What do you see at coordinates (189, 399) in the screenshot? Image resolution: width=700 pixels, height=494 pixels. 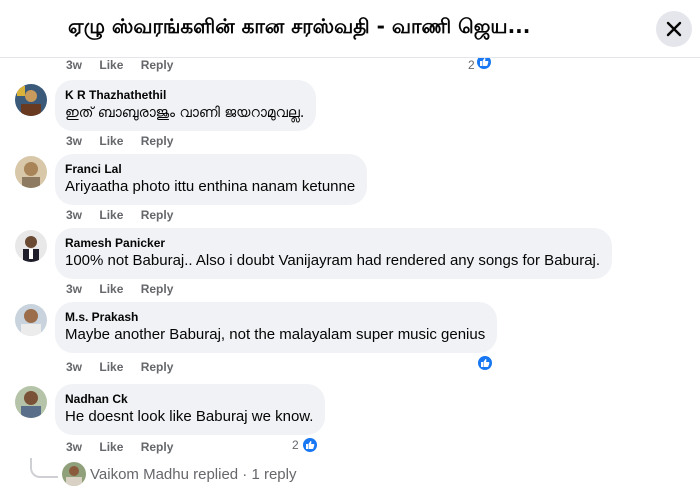 I see `comment-author: Nadhan Ck` at bounding box center [189, 399].